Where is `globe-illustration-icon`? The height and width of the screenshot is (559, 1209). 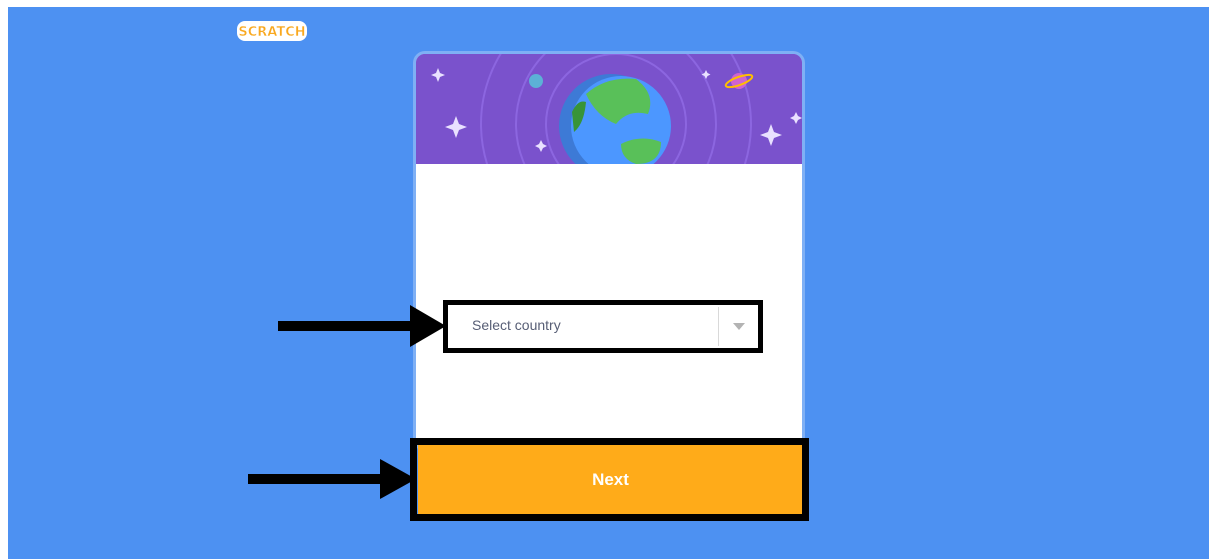
globe-illustration-icon is located at coordinates (609, 109).